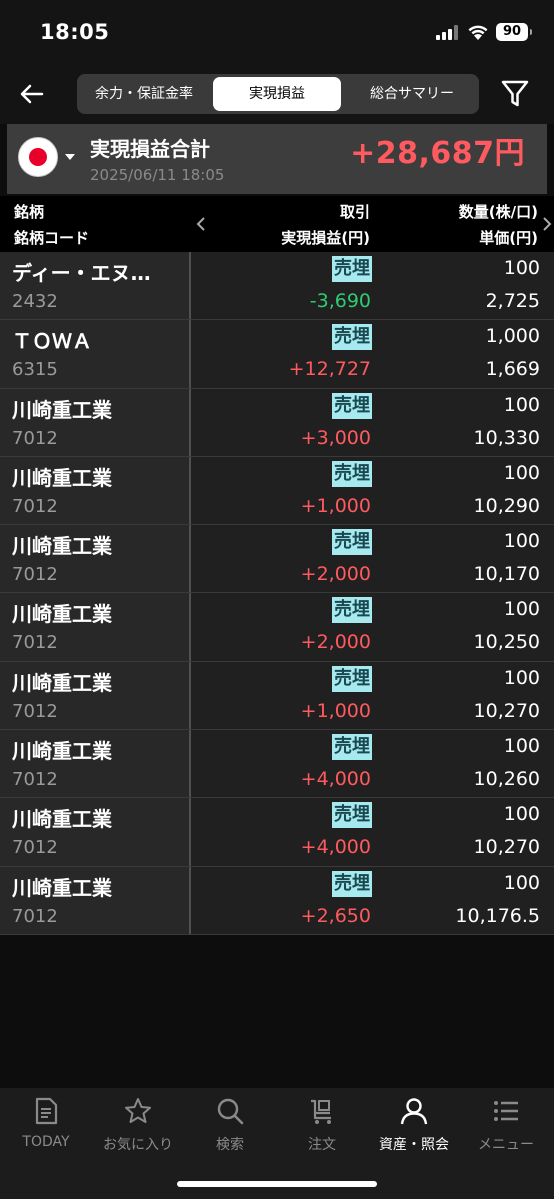 Image resolution: width=554 pixels, height=1199 pixels. What do you see at coordinates (138, 1126) in the screenshot?
I see `nav-favorites: お気に入り` at bounding box center [138, 1126].